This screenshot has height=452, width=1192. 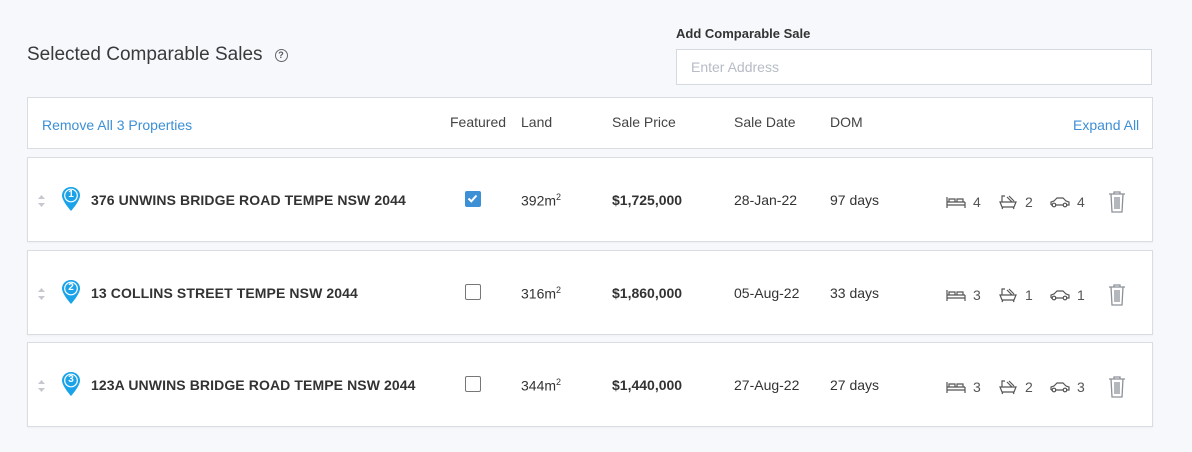 I want to click on property-address: 376 UNWINS BRIDGE ROAD TEMPE NSW 2044, so click(x=248, y=200).